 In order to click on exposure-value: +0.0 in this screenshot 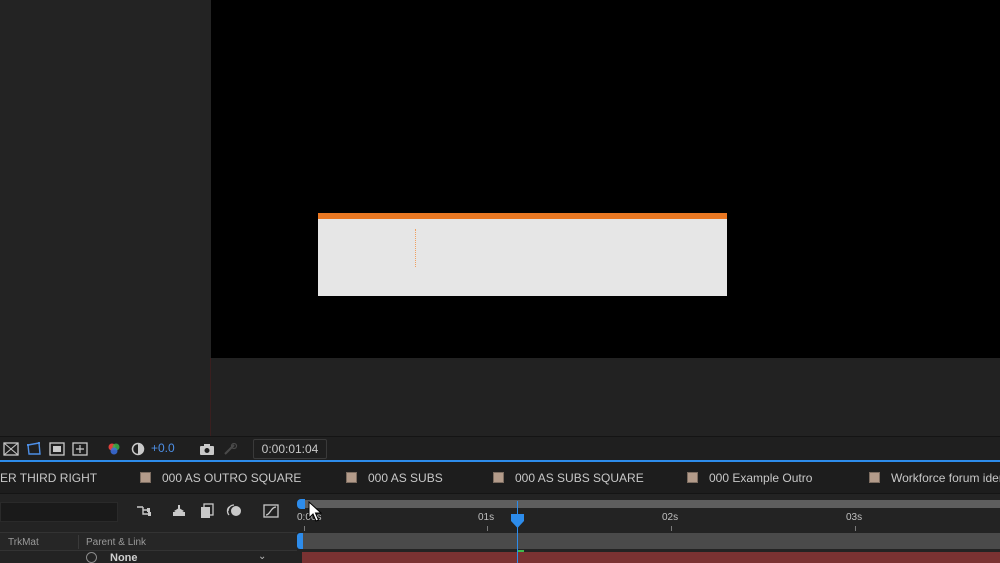, I will do `click(163, 448)`.